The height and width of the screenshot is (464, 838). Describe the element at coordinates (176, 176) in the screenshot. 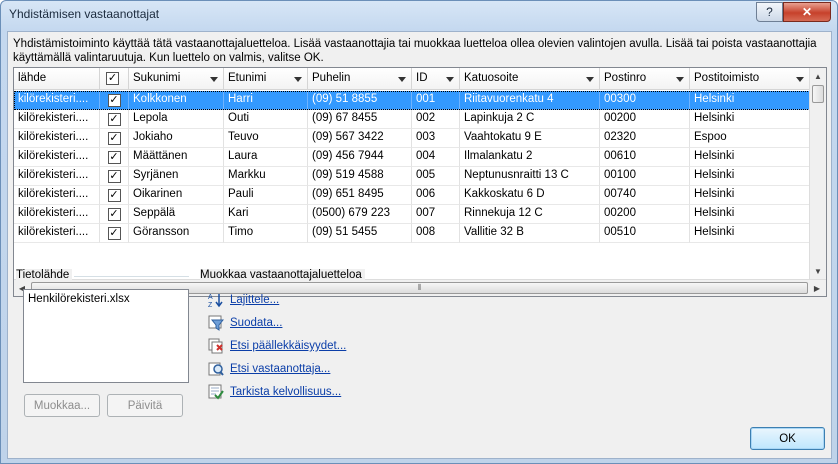

I see `cell-last-name: Syrjänen` at that location.